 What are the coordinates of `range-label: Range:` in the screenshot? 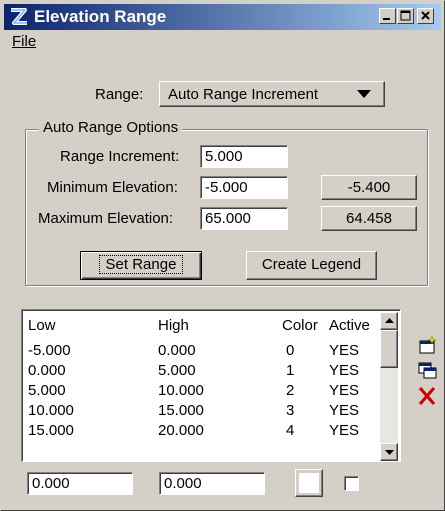 It's located at (119, 94).